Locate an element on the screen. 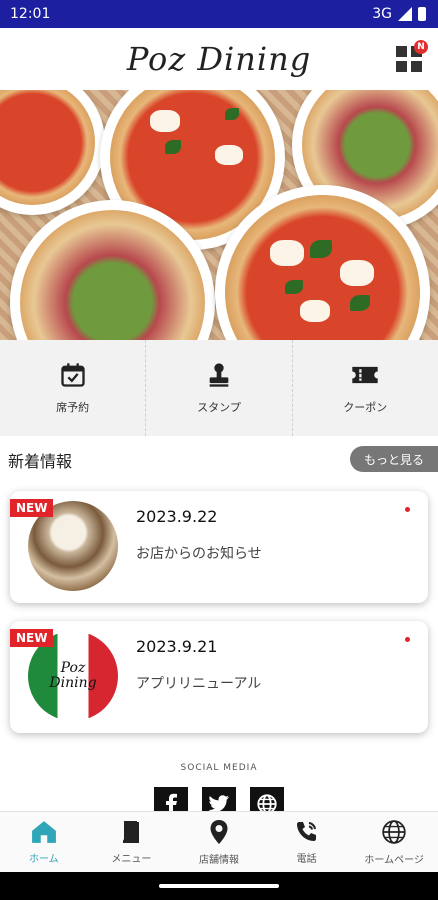 This screenshot has height=900, width=438. quick-nav: 席予約 スタンプ クーポン is located at coordinates (219, 388).